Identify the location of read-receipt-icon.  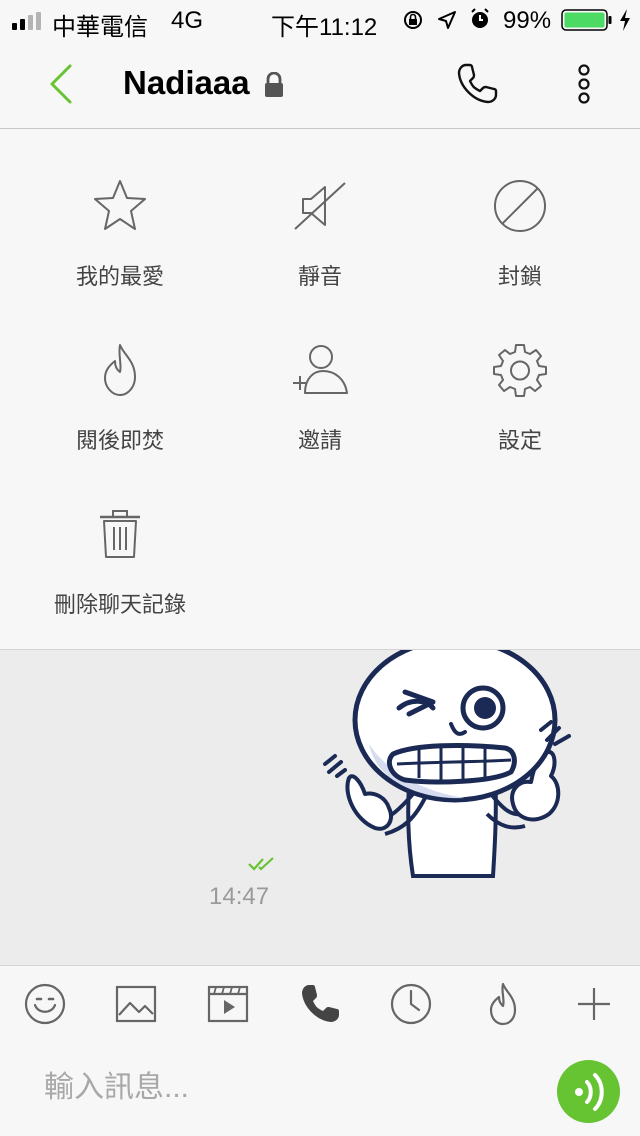
(261, 864).